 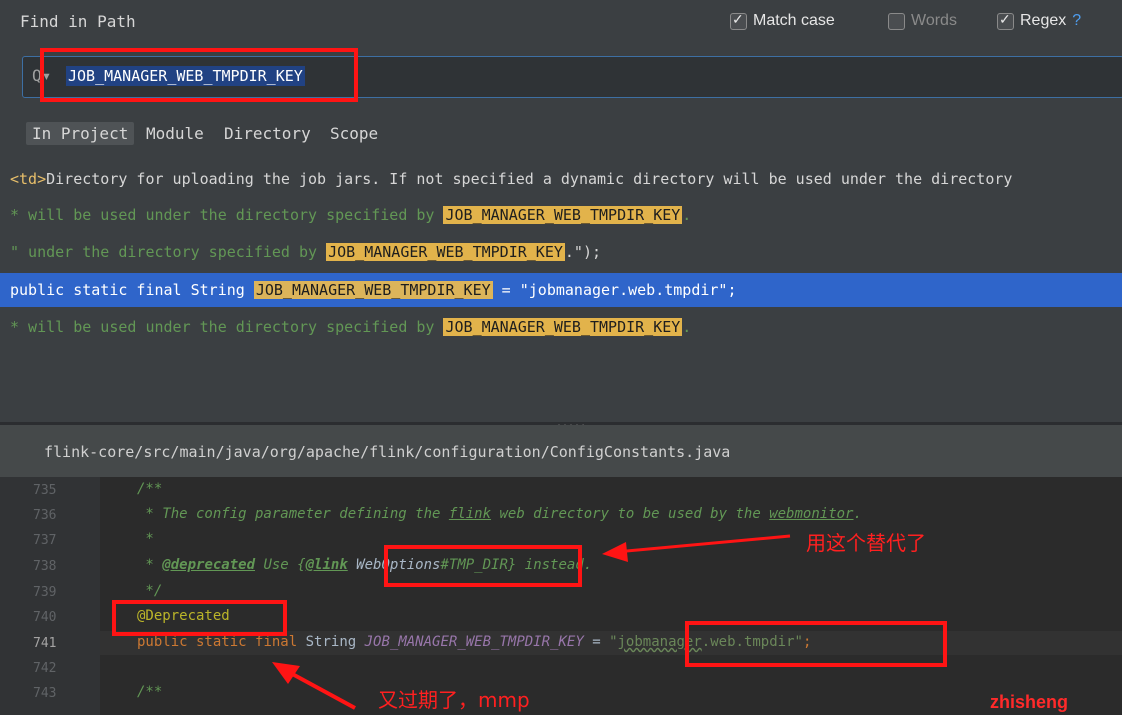 What do you see at coordinates (696, 548) in the screenshot?
I see `arrow-to-weboptions` at bounding box center [696, 548].